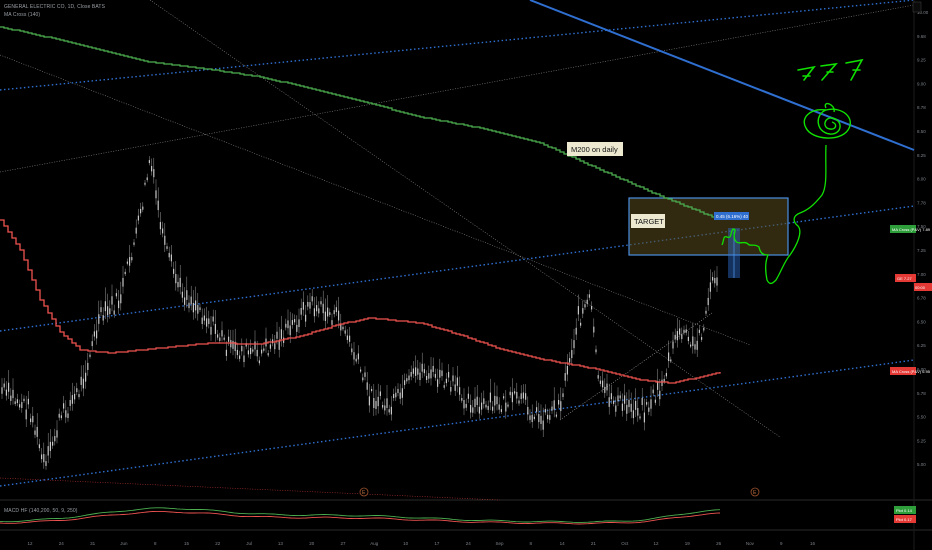 This screenshot has width=932, height=550. I want to click on time-tick-label: Jul, so click(249, 543).